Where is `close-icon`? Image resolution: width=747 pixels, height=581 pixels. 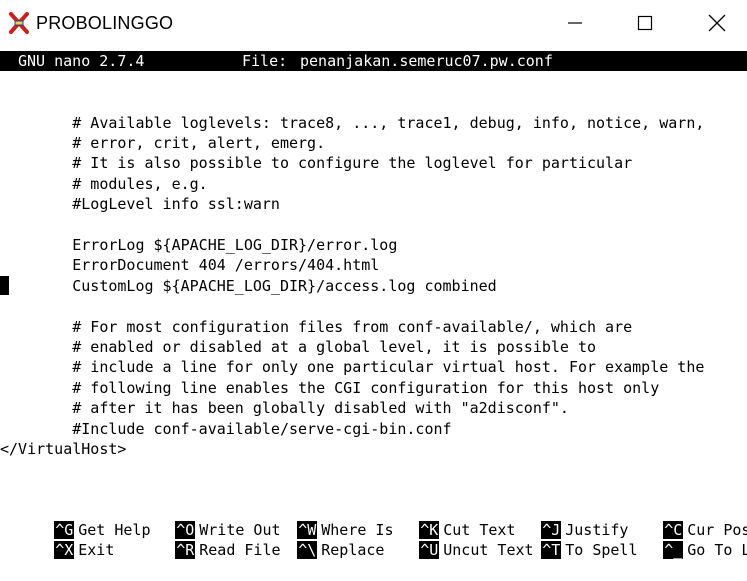
close-icon is located at coordinates (717, 23).